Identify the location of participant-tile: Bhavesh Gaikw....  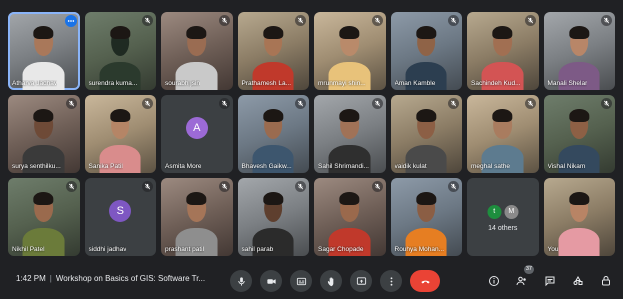
(273, 134).